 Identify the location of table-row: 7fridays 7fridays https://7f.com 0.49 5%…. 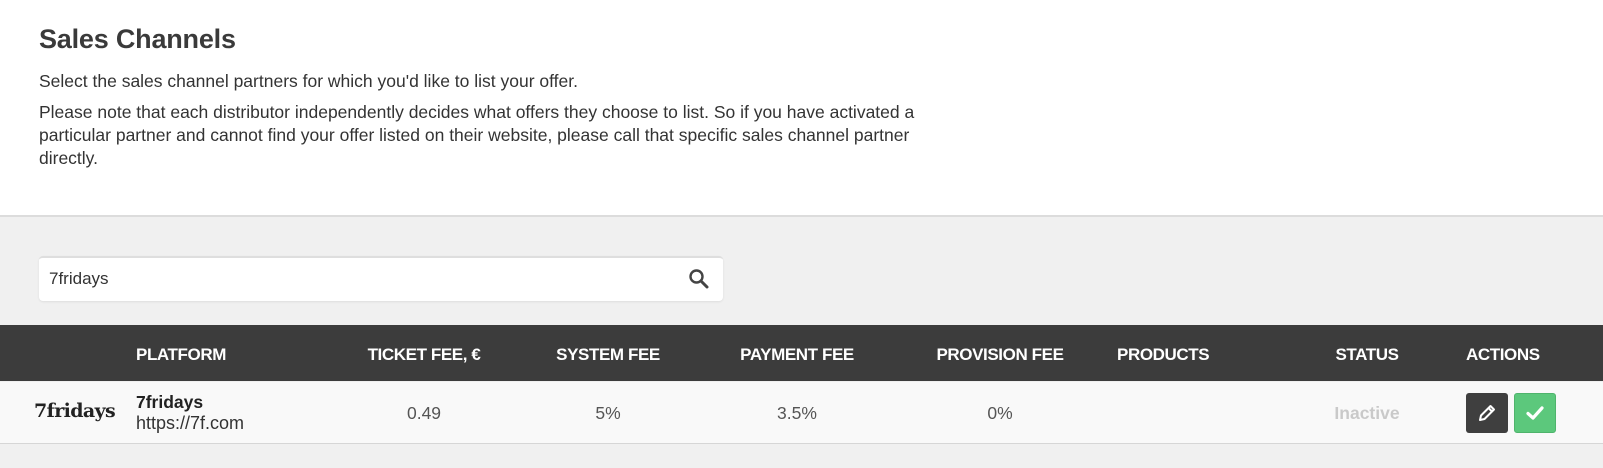
(801, 413).